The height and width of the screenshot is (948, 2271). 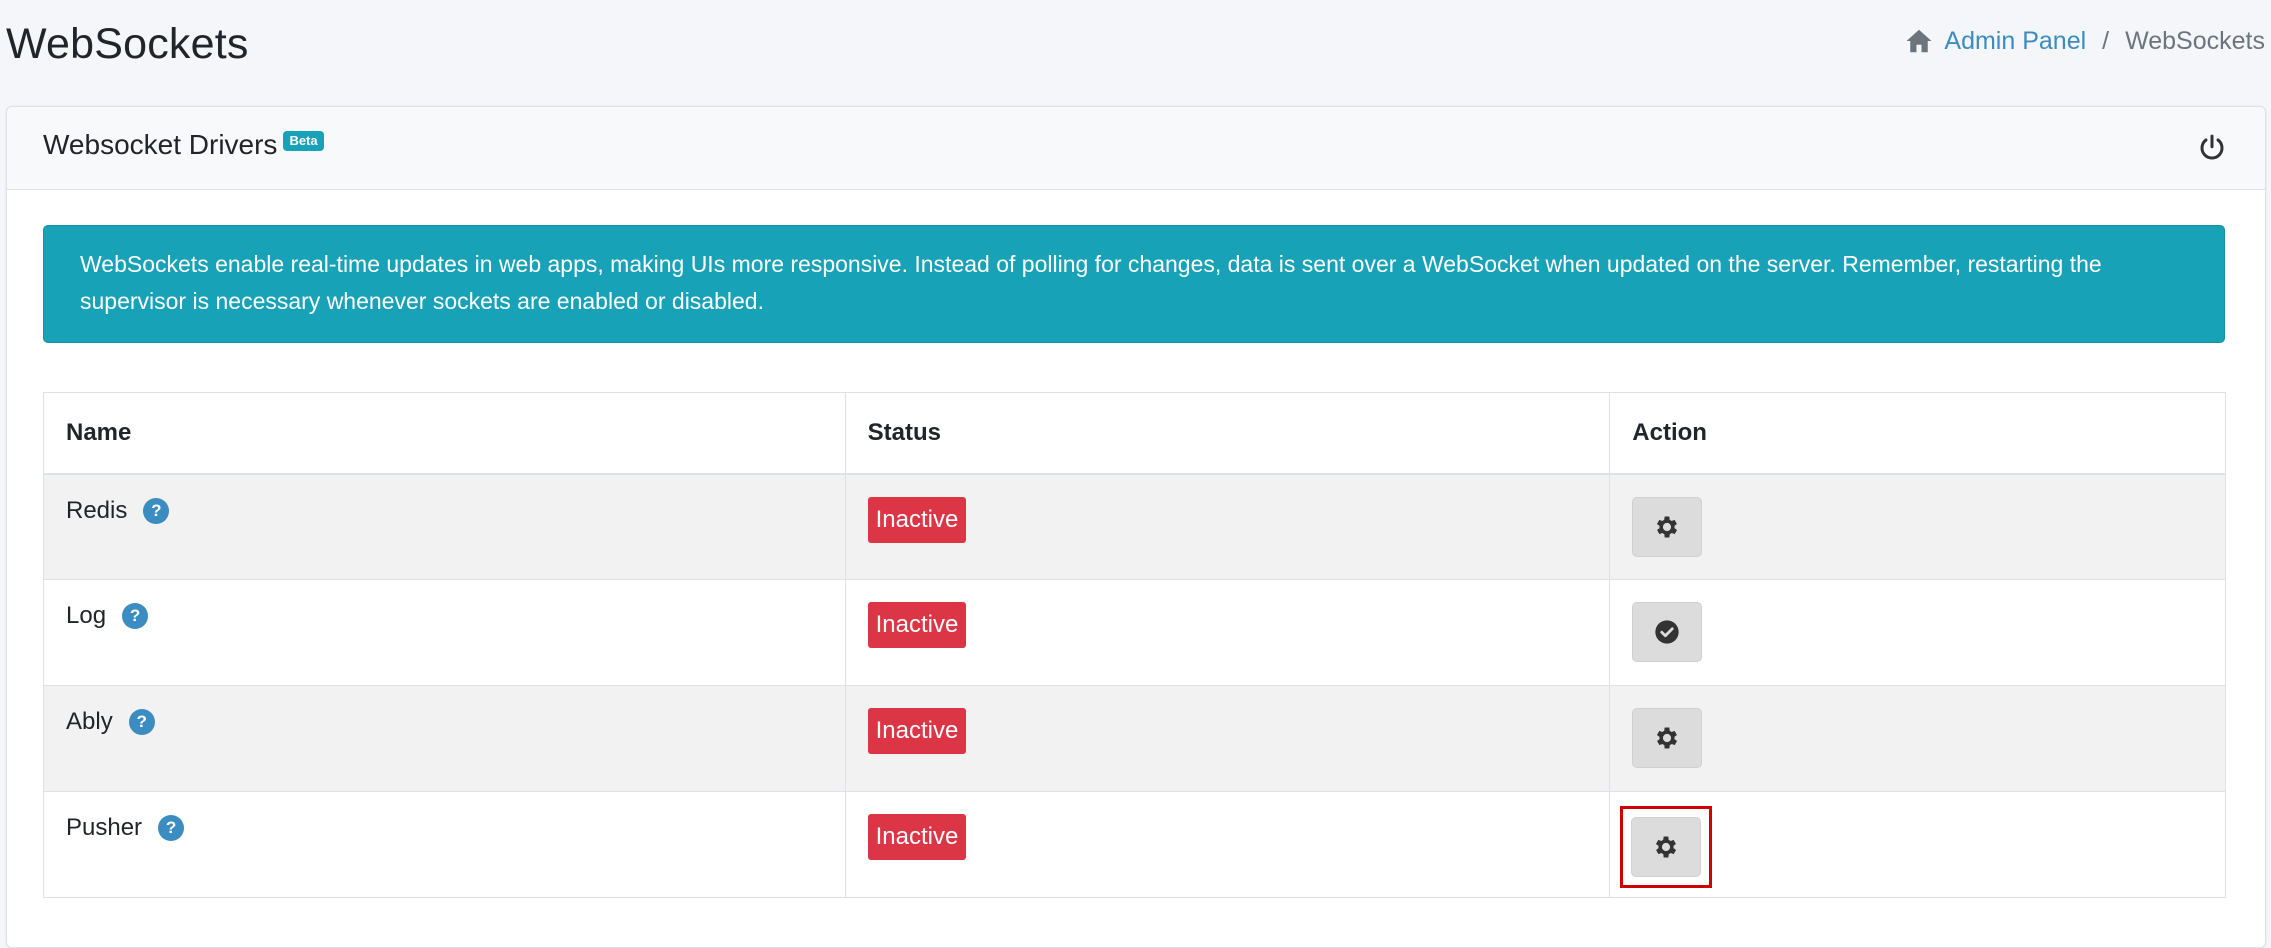 I want to click on breadcrumb: Admin Panel / WebSockets, so click(x=2084, y=41).